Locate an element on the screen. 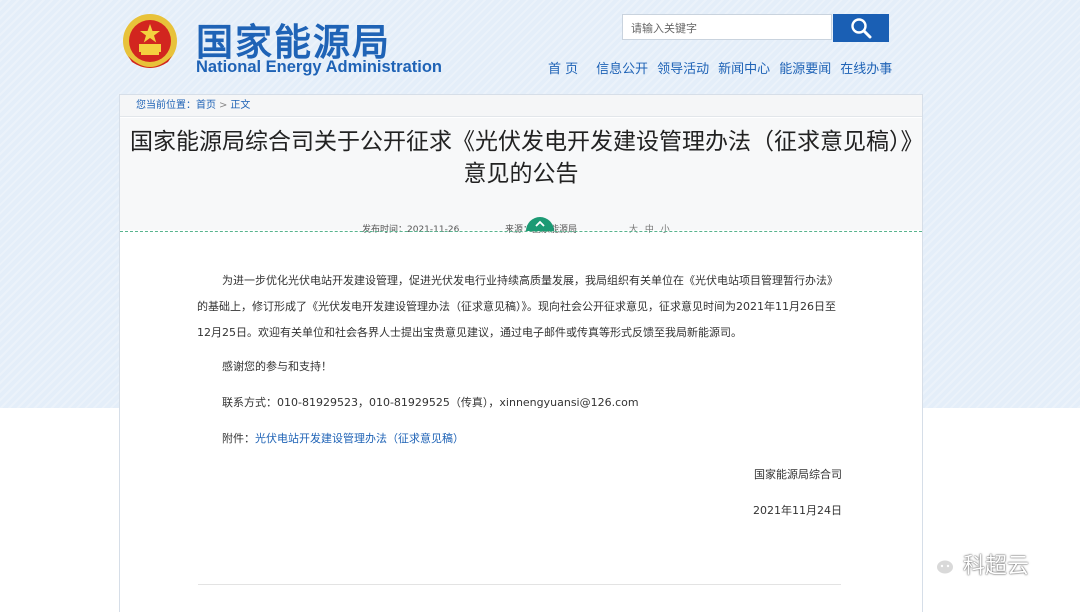 The height and width of the screenshot is (612, 1080). breadcrumb: 您当前位置：首页 > 正文 is located at coordinates (521, 106).